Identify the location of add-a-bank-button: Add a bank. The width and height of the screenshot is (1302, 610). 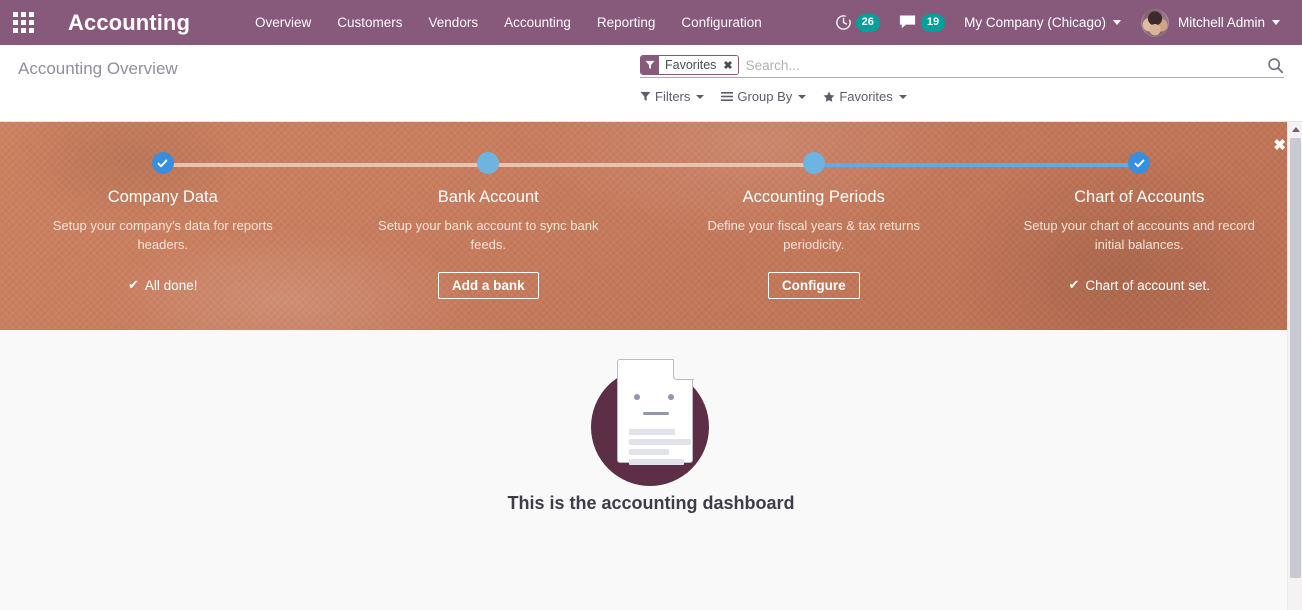
(488, 285).